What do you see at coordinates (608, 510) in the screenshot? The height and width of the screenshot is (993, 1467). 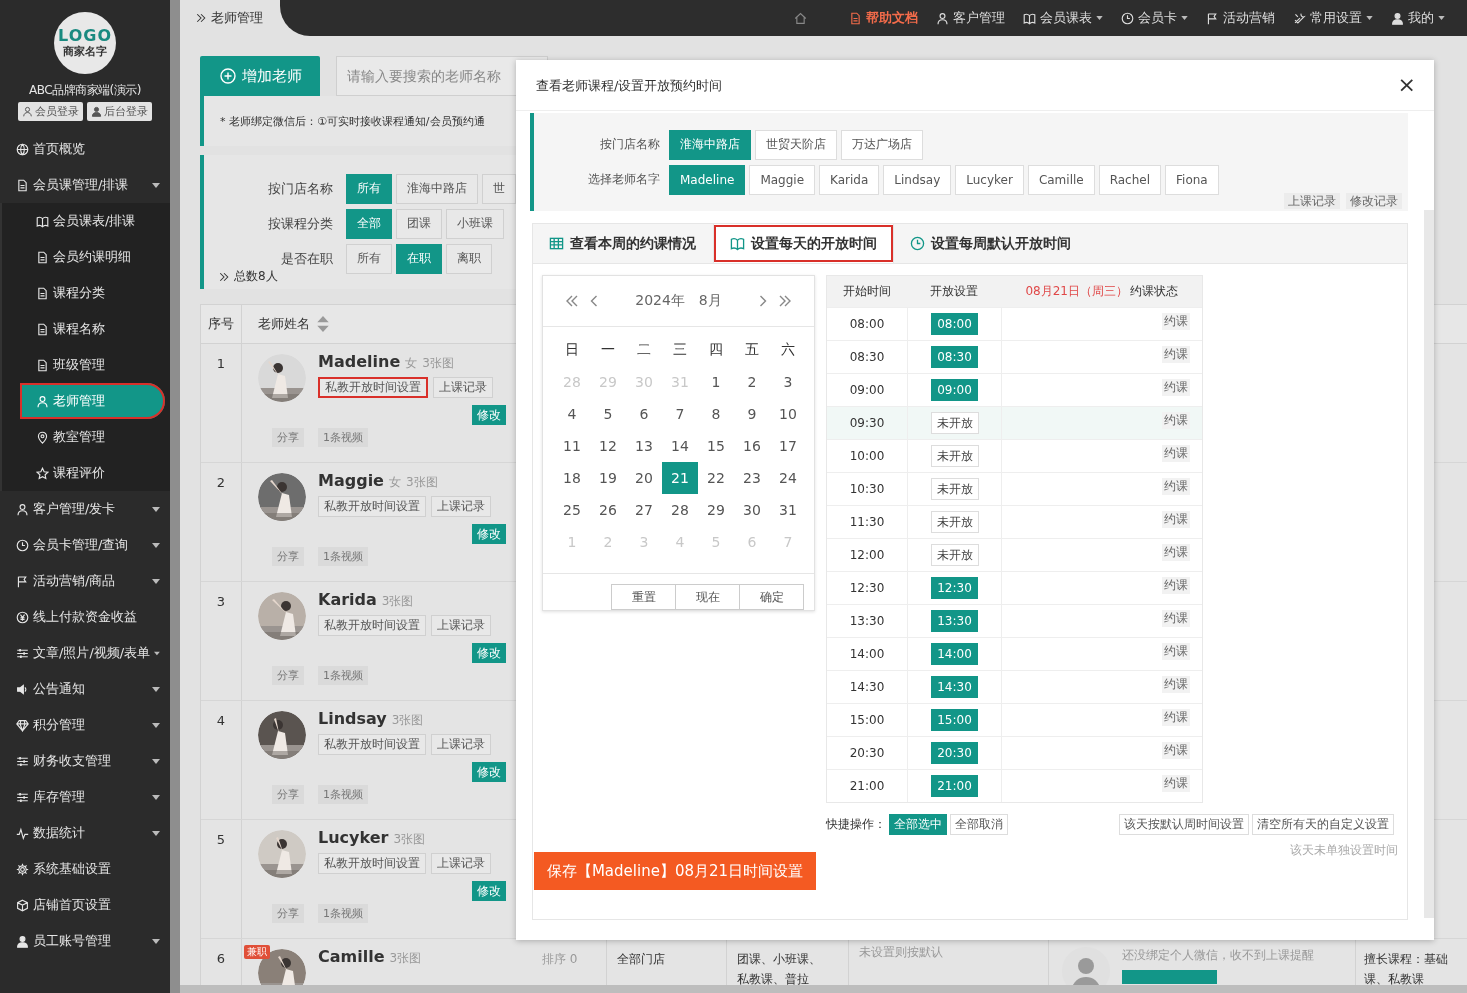 I see `calendar-day: 26` at bounding box center [608, 510].